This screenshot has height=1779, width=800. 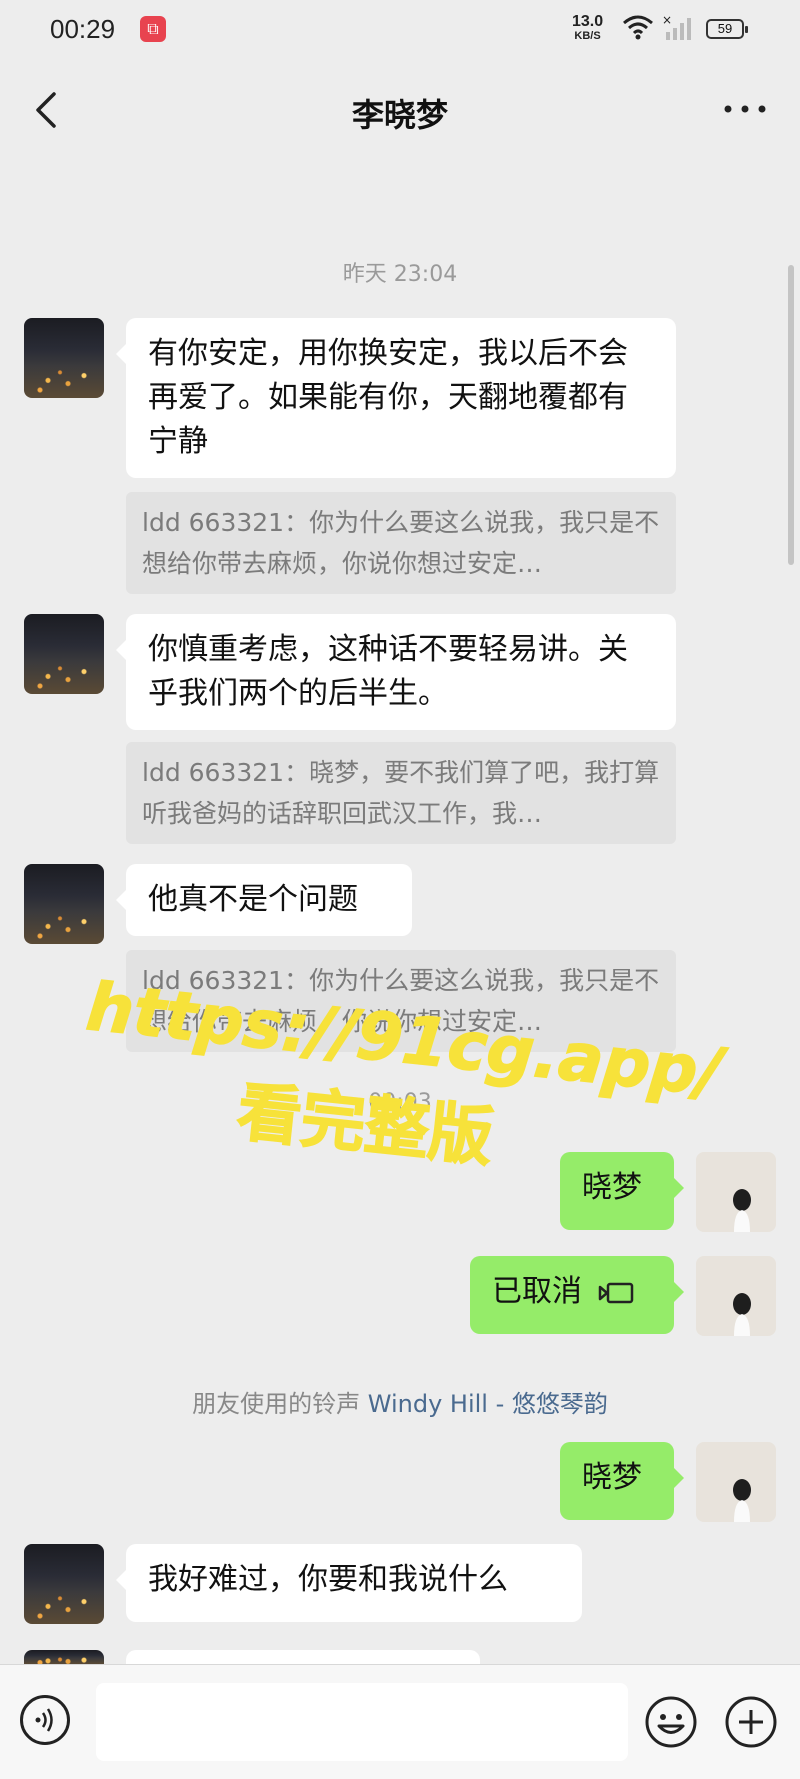 I want to click on call-cancelled-bubble: 已取消, so click(x=577, y=1295).